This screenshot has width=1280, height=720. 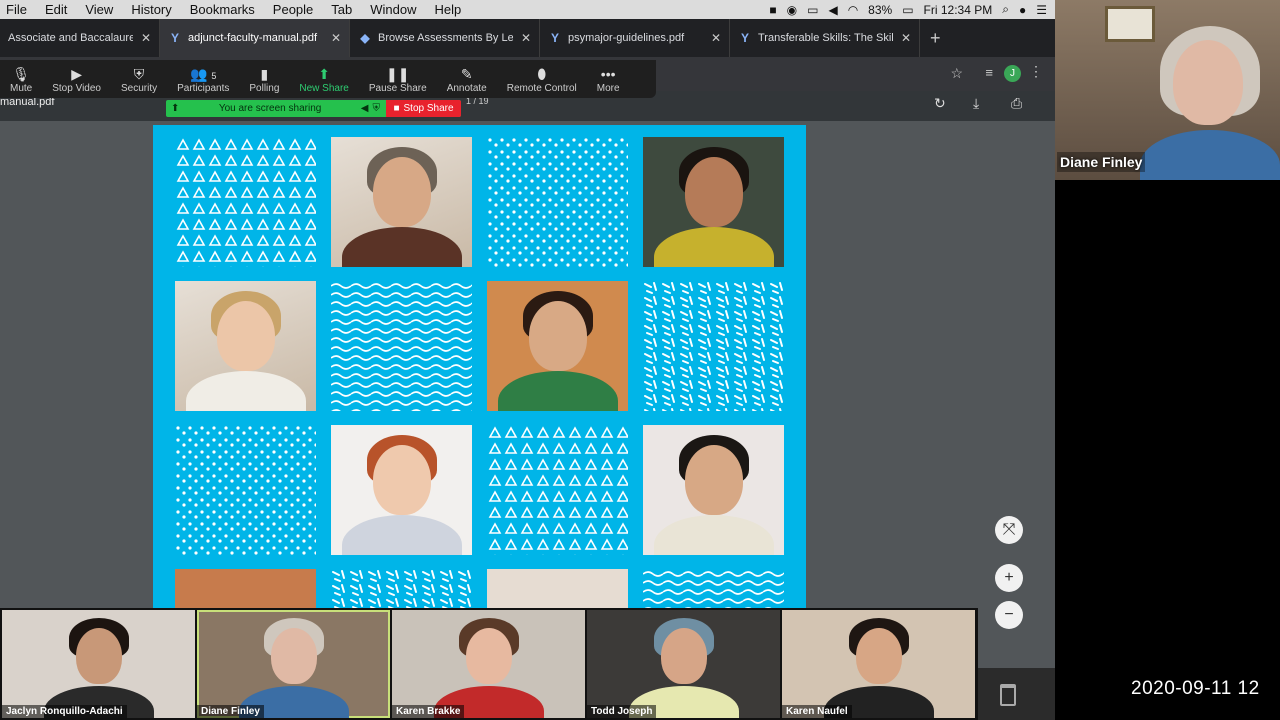 What do you see at coordinates (1012, 73) in the screenshot?
I see `profile-avatar: J` at bounding box center [1012, 73].